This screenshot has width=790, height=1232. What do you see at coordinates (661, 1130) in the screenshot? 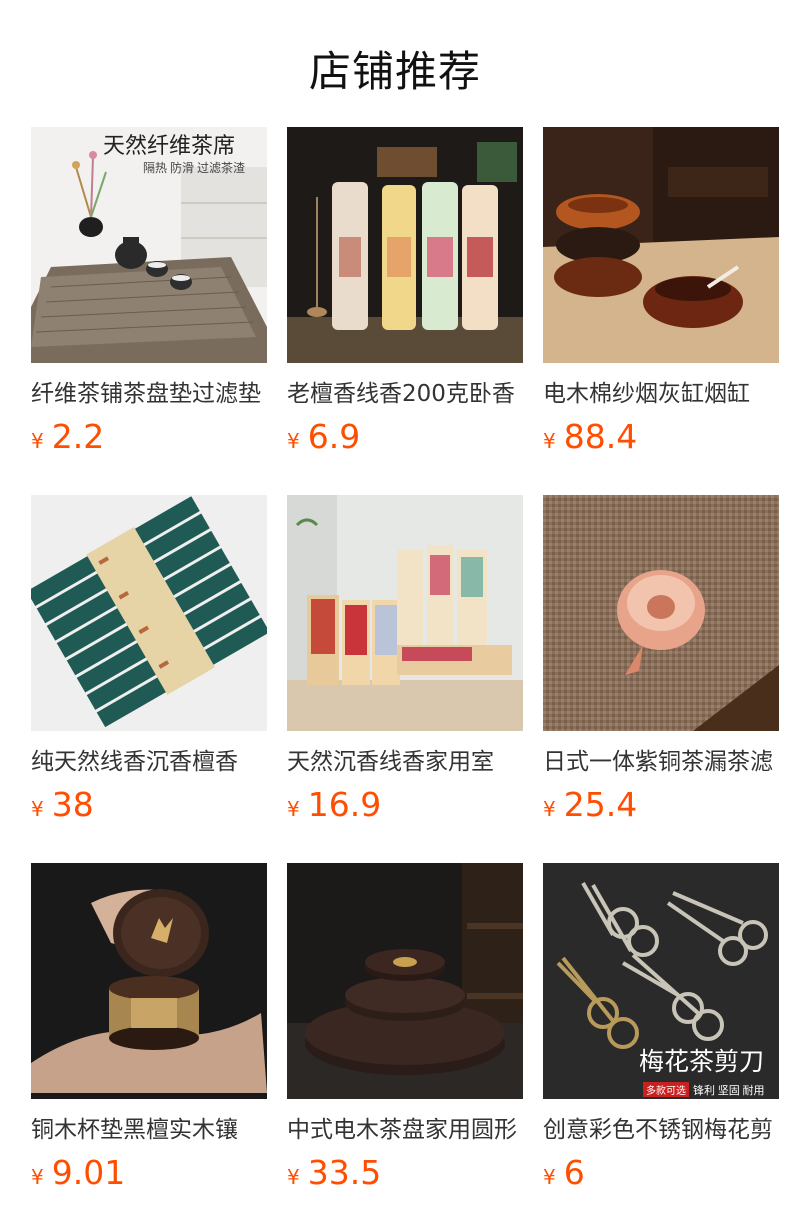
I see `product-name: 创意彩色不锈钢梅花剪` at bounding box center [661, 1130].